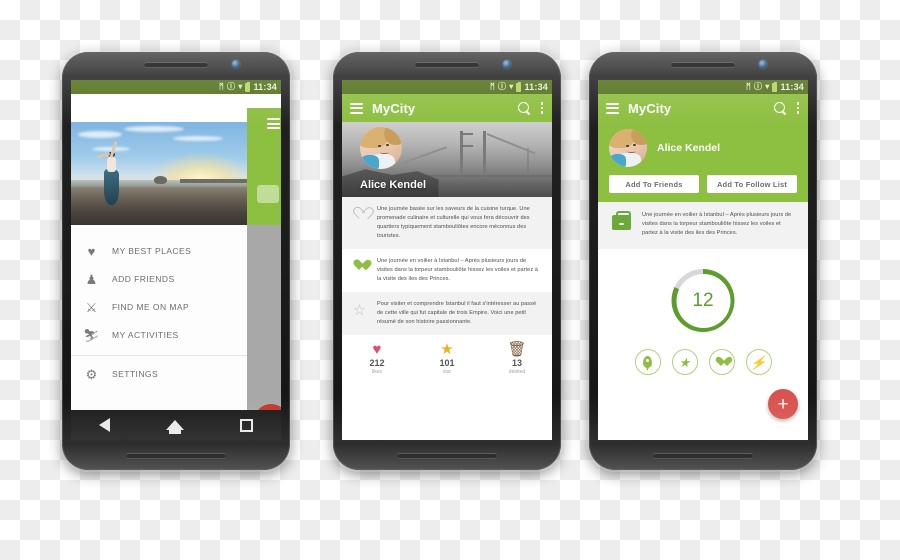 The width and height of the screenshot is (900, 560). I want to click on heart-chip, so click(721, 362).